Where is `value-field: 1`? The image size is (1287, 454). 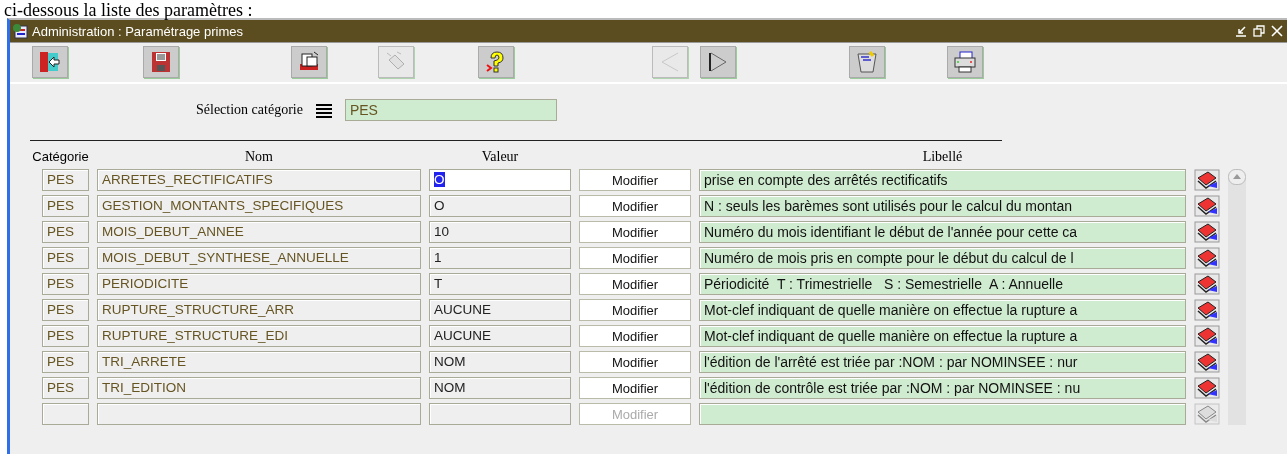 value-field: 1 is located at coordinates (500, 258).